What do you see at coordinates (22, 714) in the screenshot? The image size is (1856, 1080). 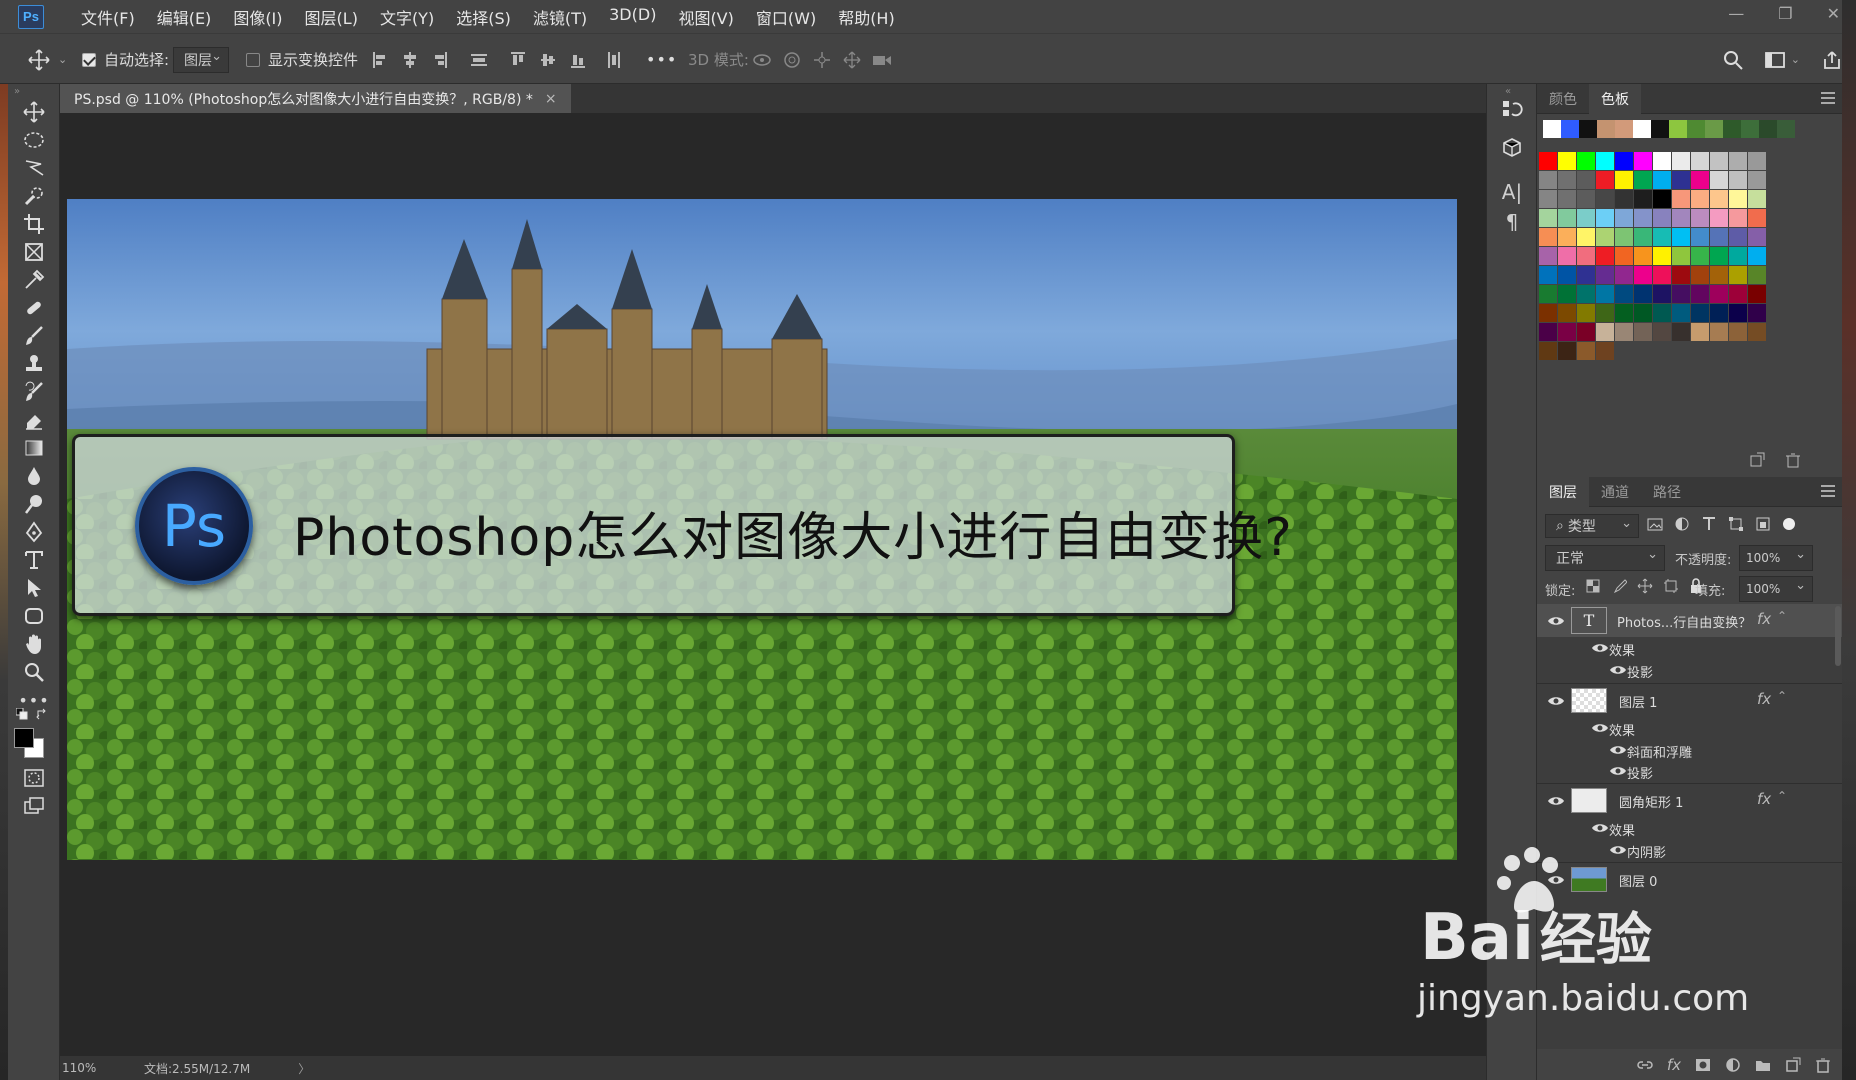 I see `default-colors-icon` at bounding box center [22, 714].